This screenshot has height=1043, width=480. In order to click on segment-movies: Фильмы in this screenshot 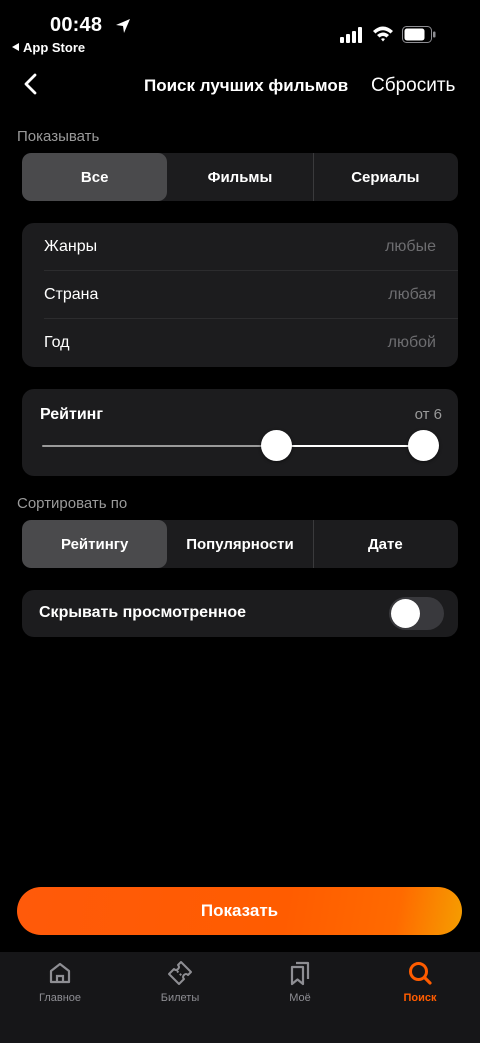, I will do `click(239, 177)`.